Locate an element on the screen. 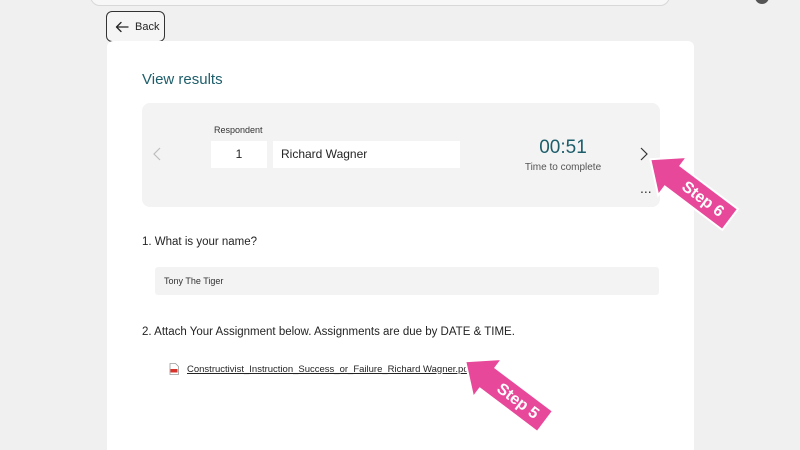 Image resolution: width=800 pixels, height=450 pixels. respondent-name-field: Richard Wagner is located at coordinates (366, 154).